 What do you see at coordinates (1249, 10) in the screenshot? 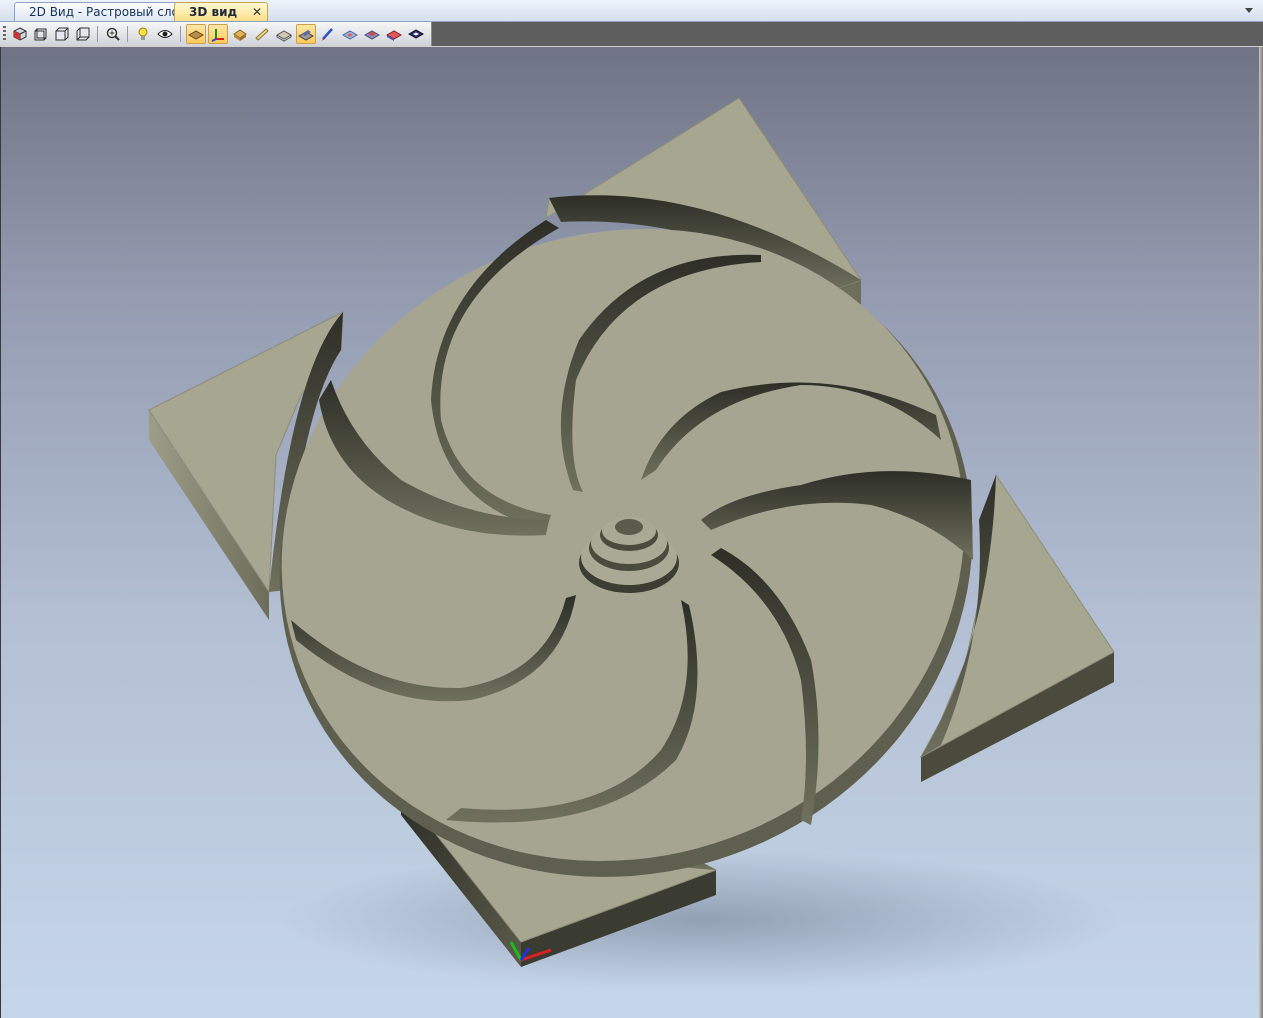
I see `chevron-down-icon` at bounding box center [1249, 10].